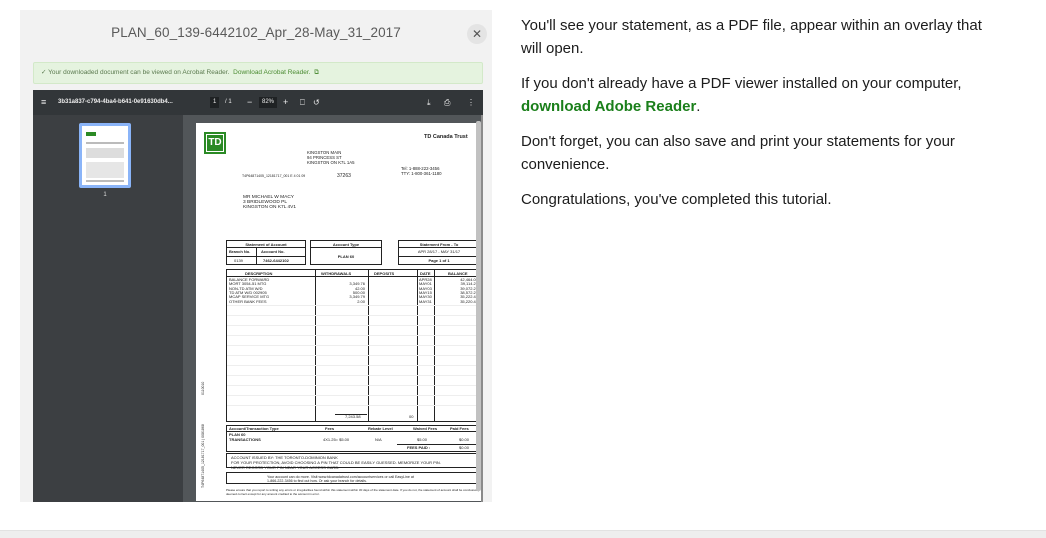 This screenshot has height=538, width=1046. Describe the element at coordinates (105, 195) in the screenshot. I see `thumbnail-page-label: 1` at that location.